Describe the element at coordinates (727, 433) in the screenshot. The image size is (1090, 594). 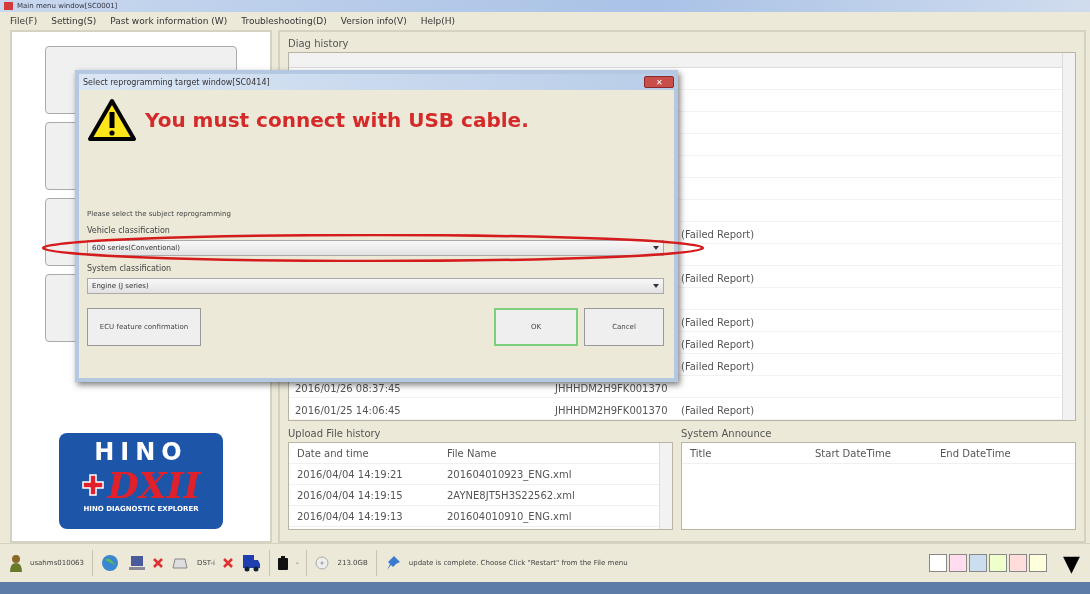
I see `section-title: System Announce` at that location.